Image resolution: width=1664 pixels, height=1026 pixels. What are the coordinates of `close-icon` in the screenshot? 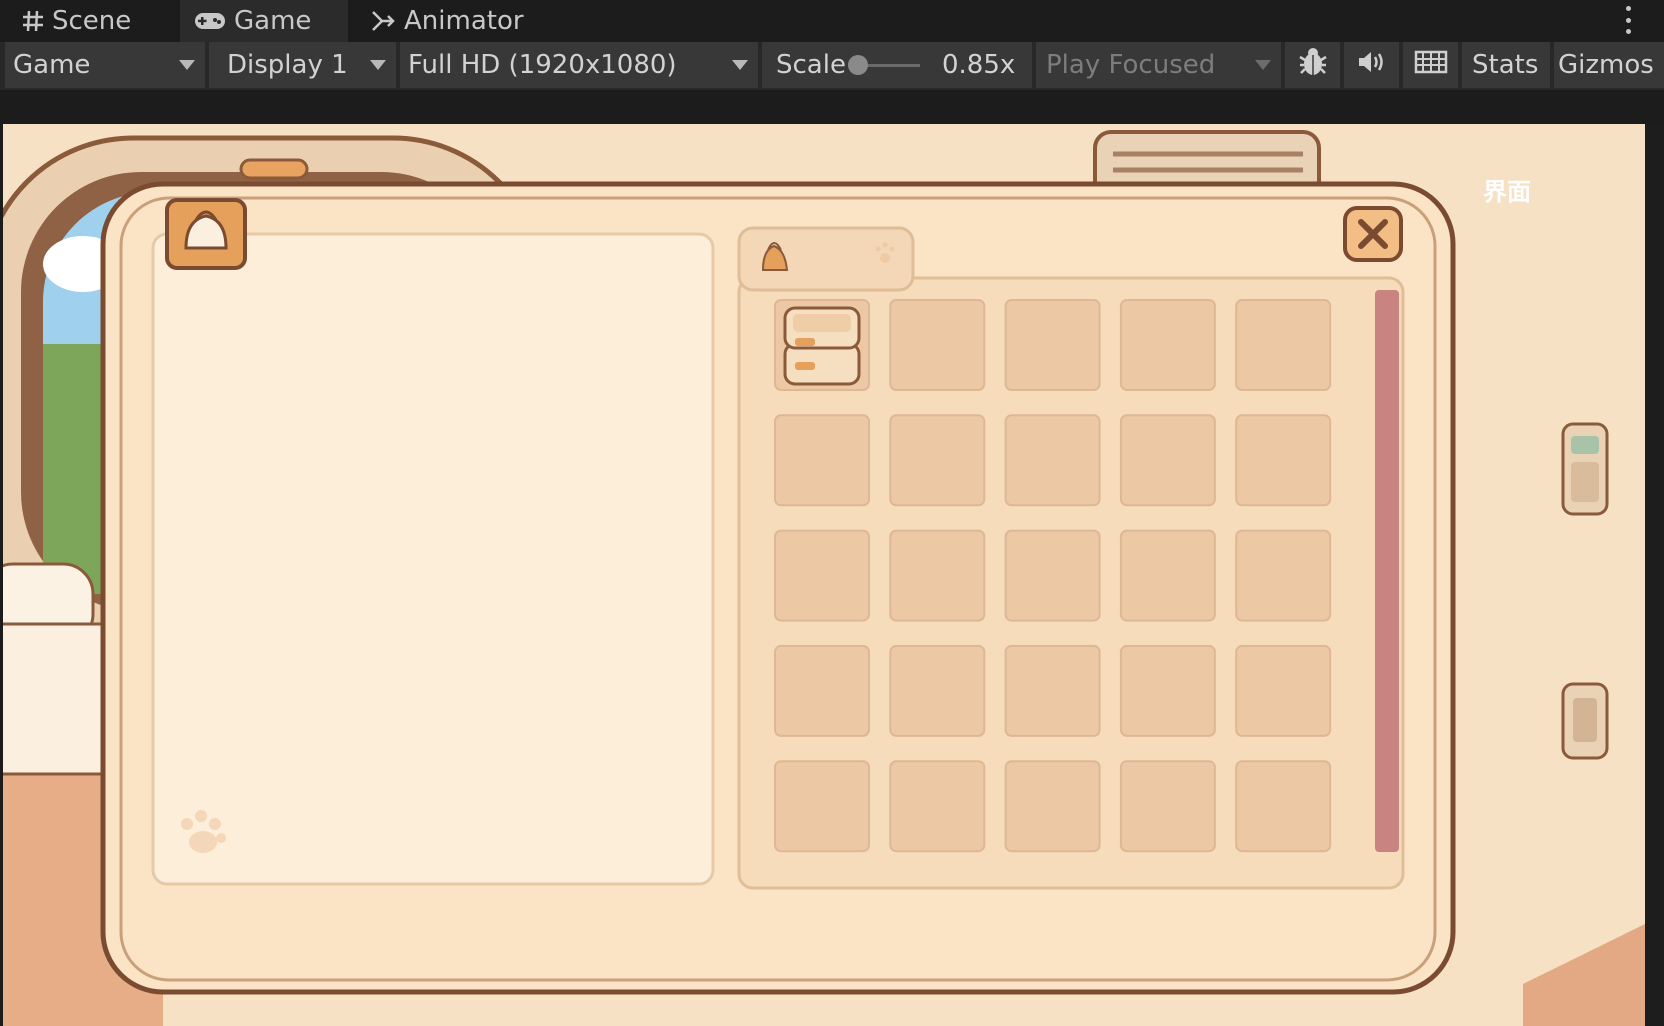 It's located at (1373, 234).